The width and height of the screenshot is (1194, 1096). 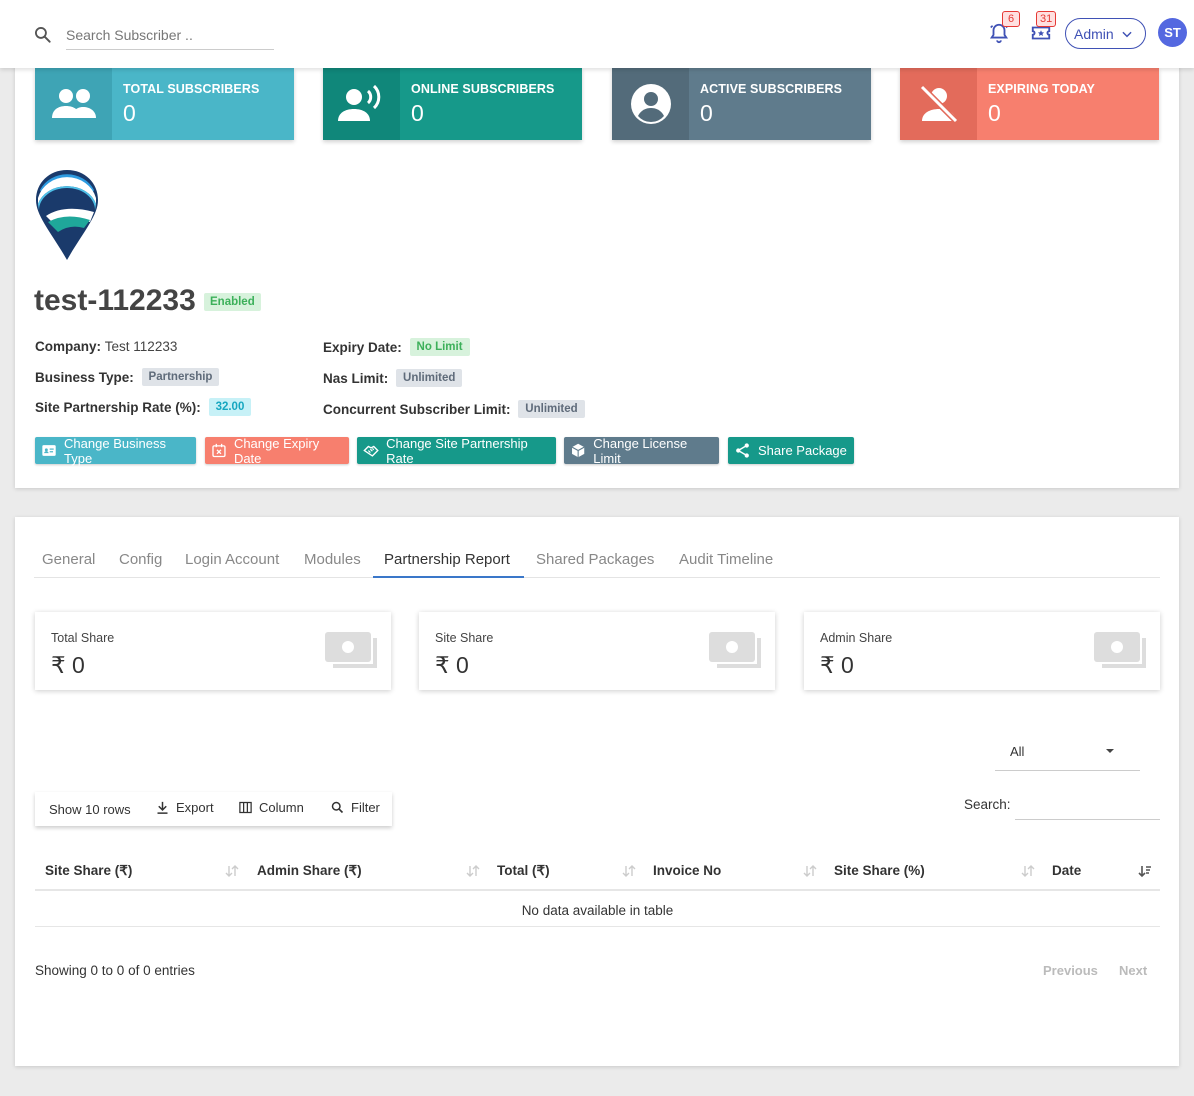 I want to click on column-header-total: Total (₹), so click(x=523, y=871).